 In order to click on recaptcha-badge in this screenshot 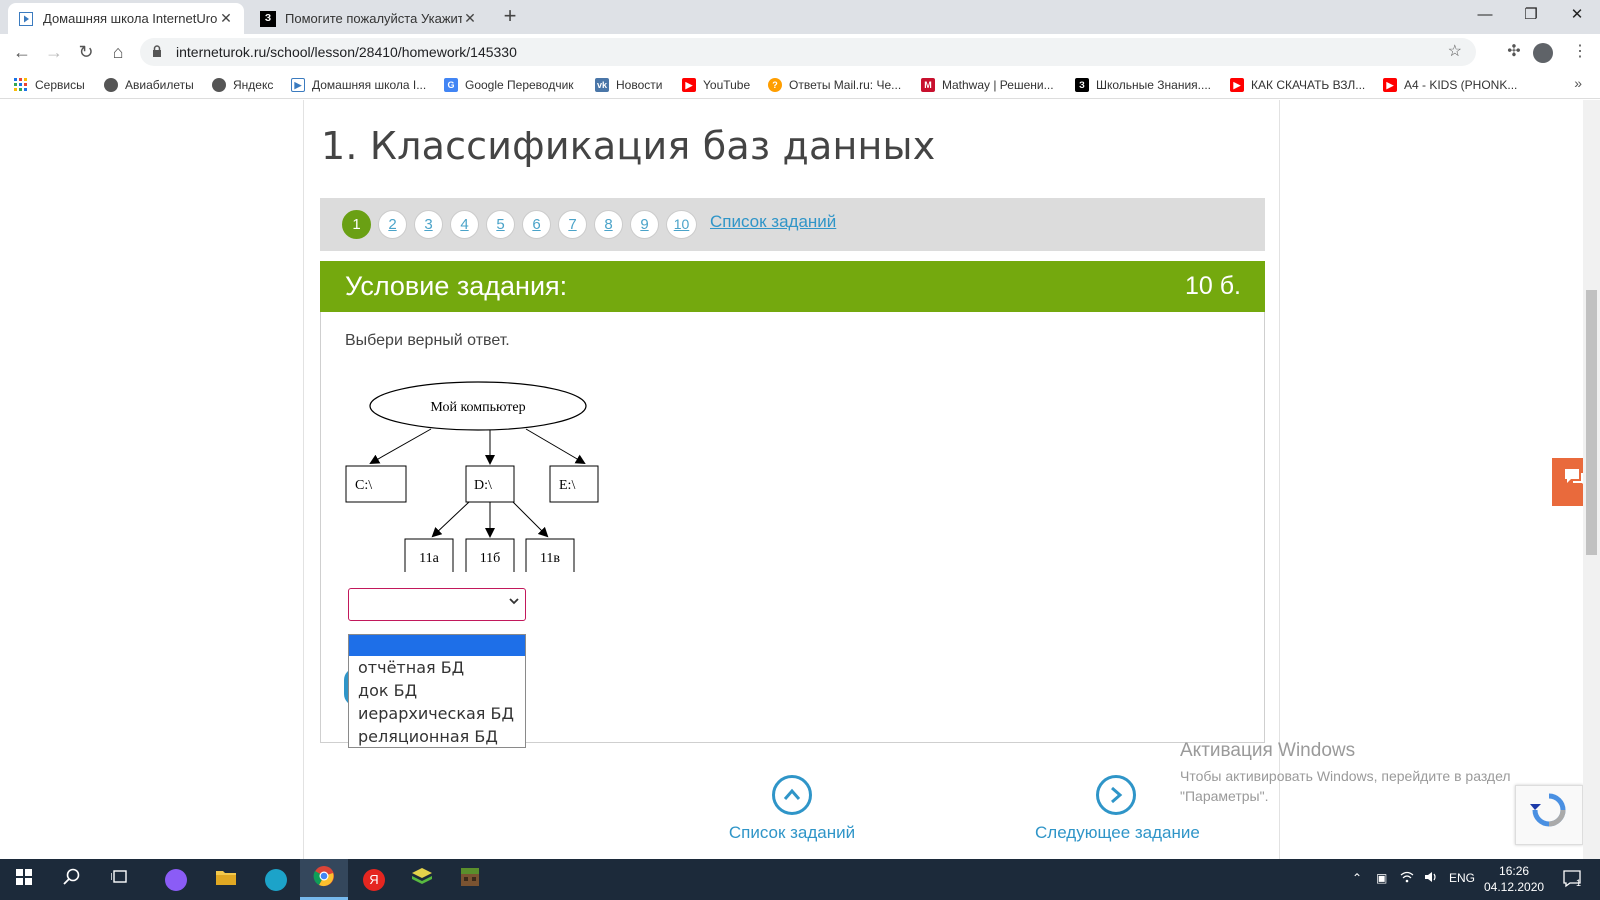, I will do `click(1549, 815)`.